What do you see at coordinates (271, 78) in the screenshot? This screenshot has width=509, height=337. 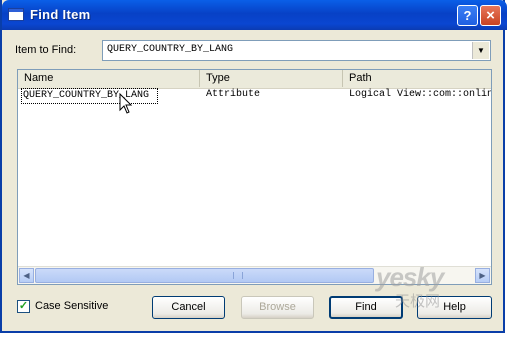 I see `column-header-type: Type` at bounding box center [271, 78].